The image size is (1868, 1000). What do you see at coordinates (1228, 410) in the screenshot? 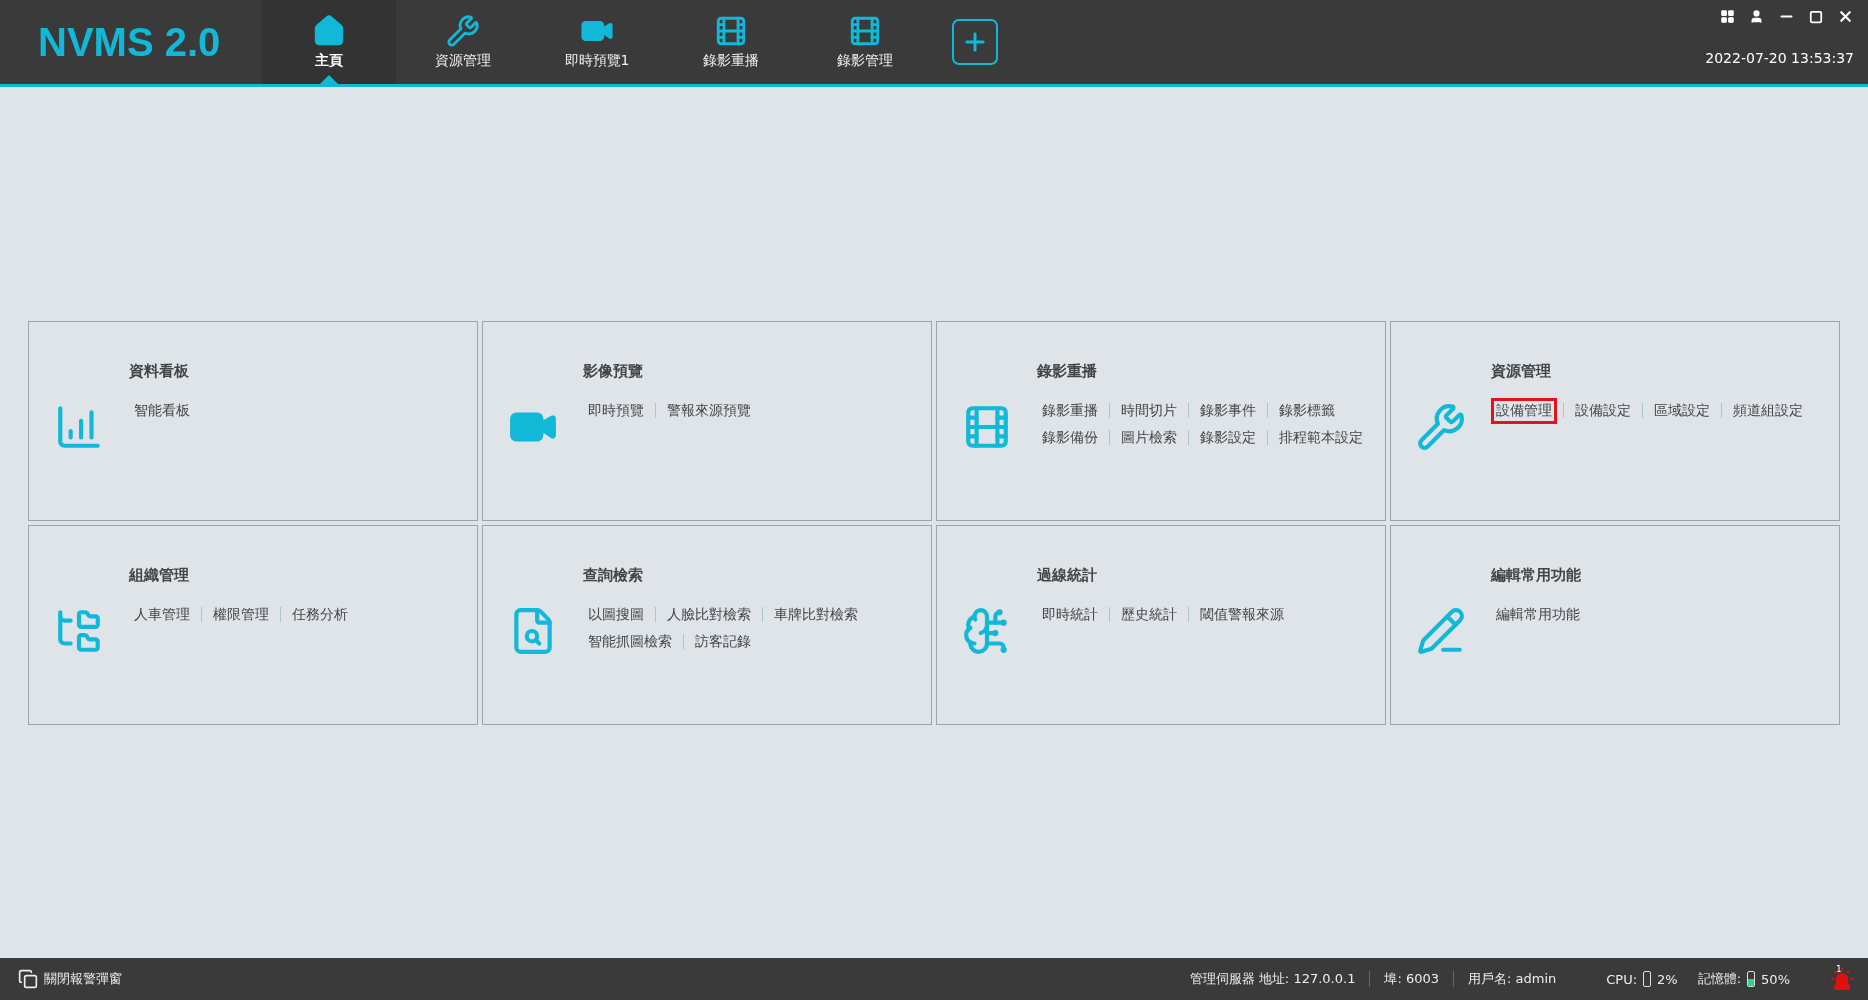
I see `module-link: 錄影事件` at bounding box center [1228, 410].